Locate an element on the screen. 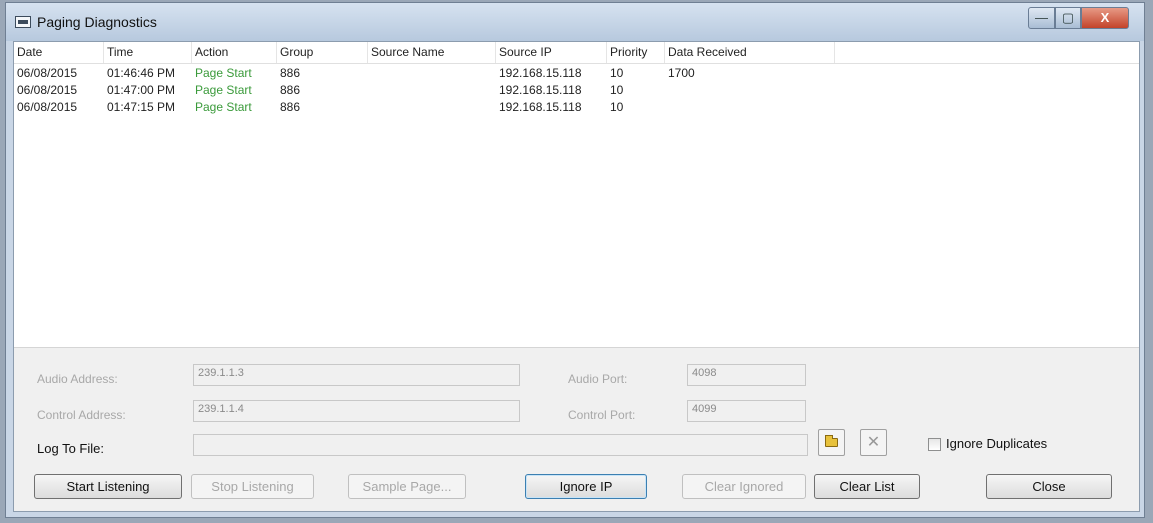 Image resolution: width=1153 pixels, height=523 pixels. column-header-group: Group is located at coordinates (322, 52).